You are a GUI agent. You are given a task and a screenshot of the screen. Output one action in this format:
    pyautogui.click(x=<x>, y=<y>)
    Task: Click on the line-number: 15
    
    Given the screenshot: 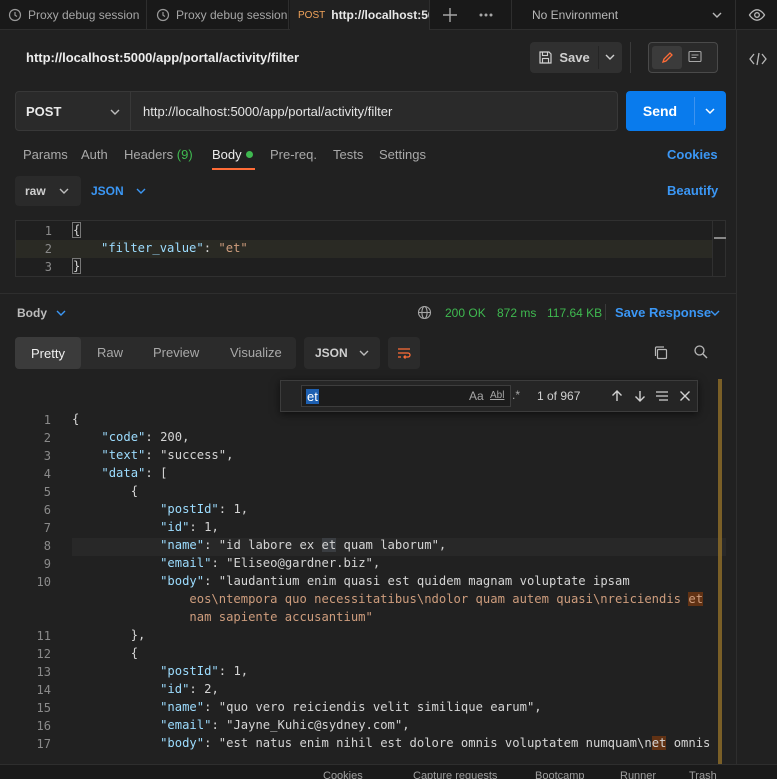 What is the action you would take?
    pyautogui.click(x=43, y=708)
    